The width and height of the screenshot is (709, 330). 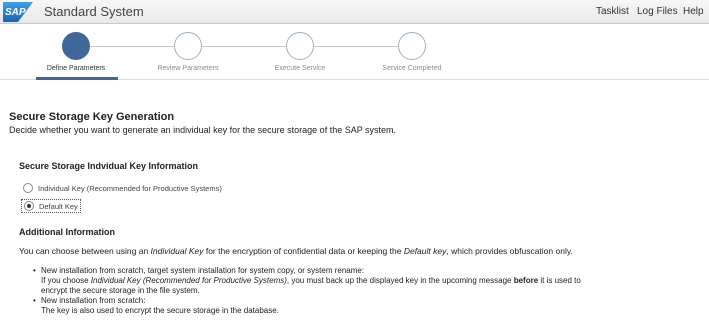 I want to click on app-title: Standard System, so click(x=94, y=11).